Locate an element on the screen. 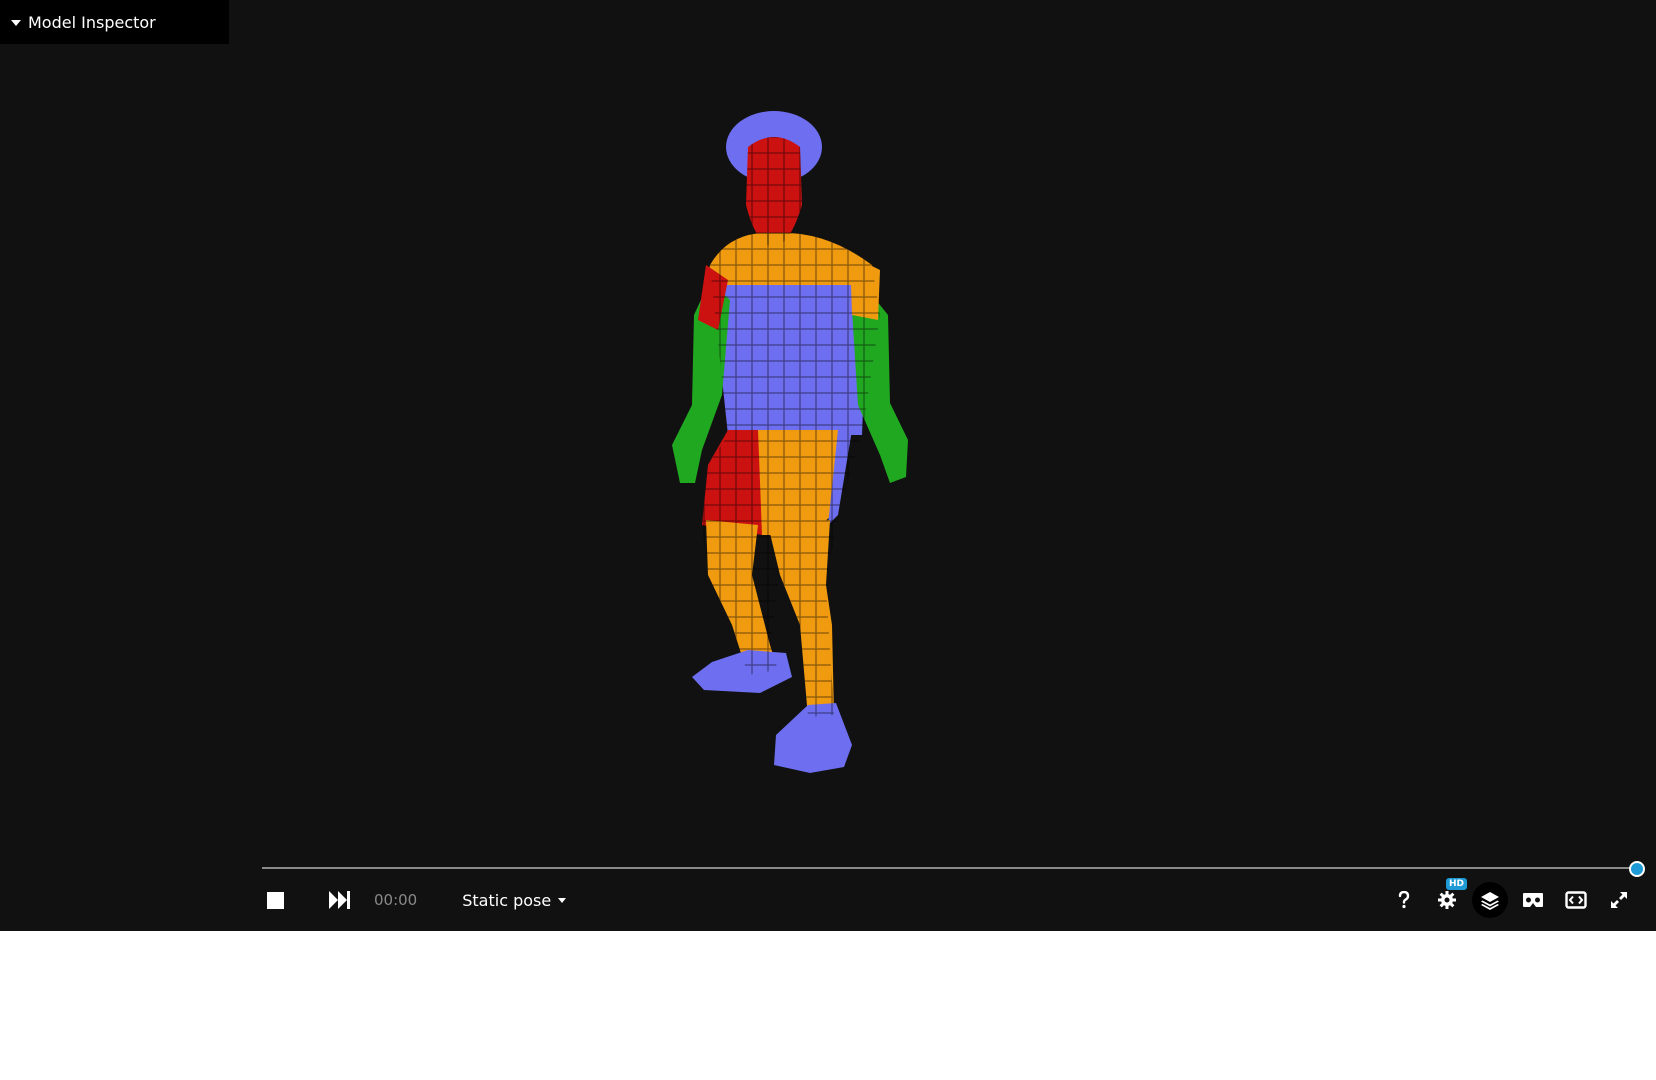 The height and width of the screenshot is (1080, 1656). vr-headset-icon is located at coordinates (1533, 900).